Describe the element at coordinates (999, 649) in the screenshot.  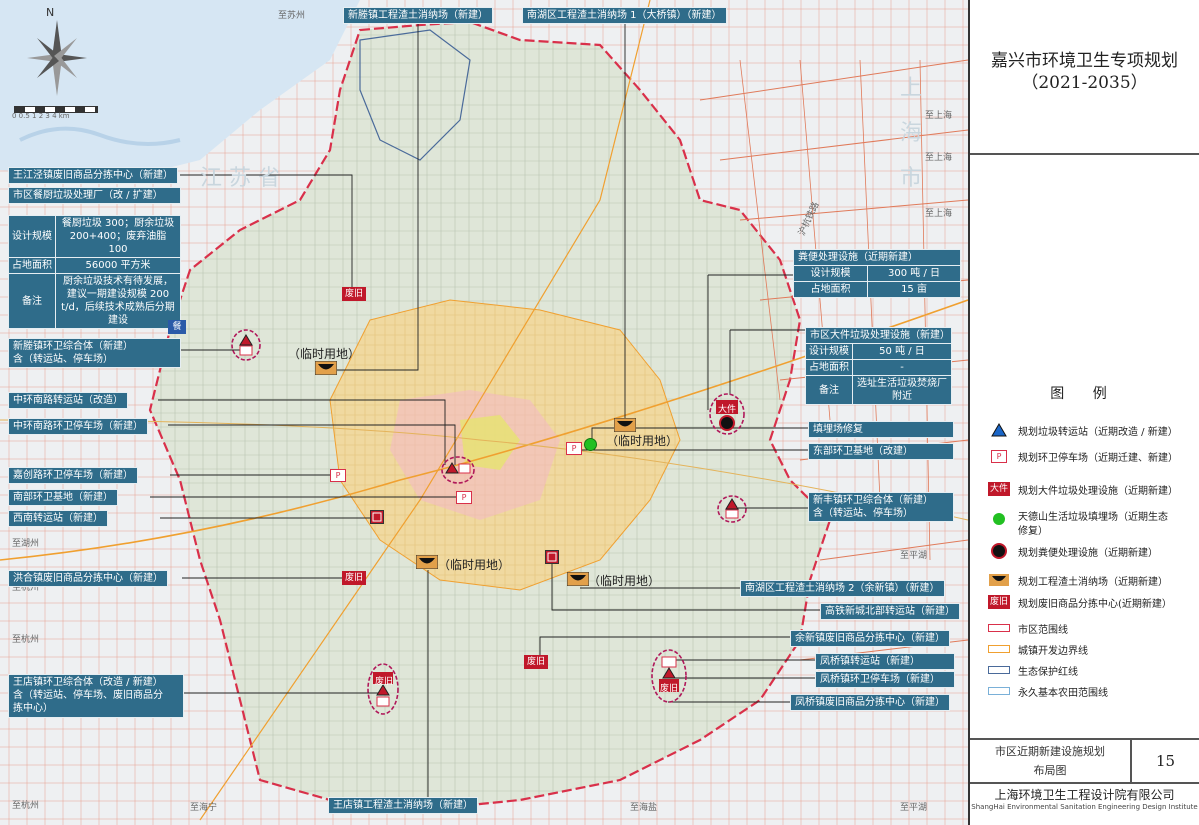
I see `urban-boundary-icon` at that location.